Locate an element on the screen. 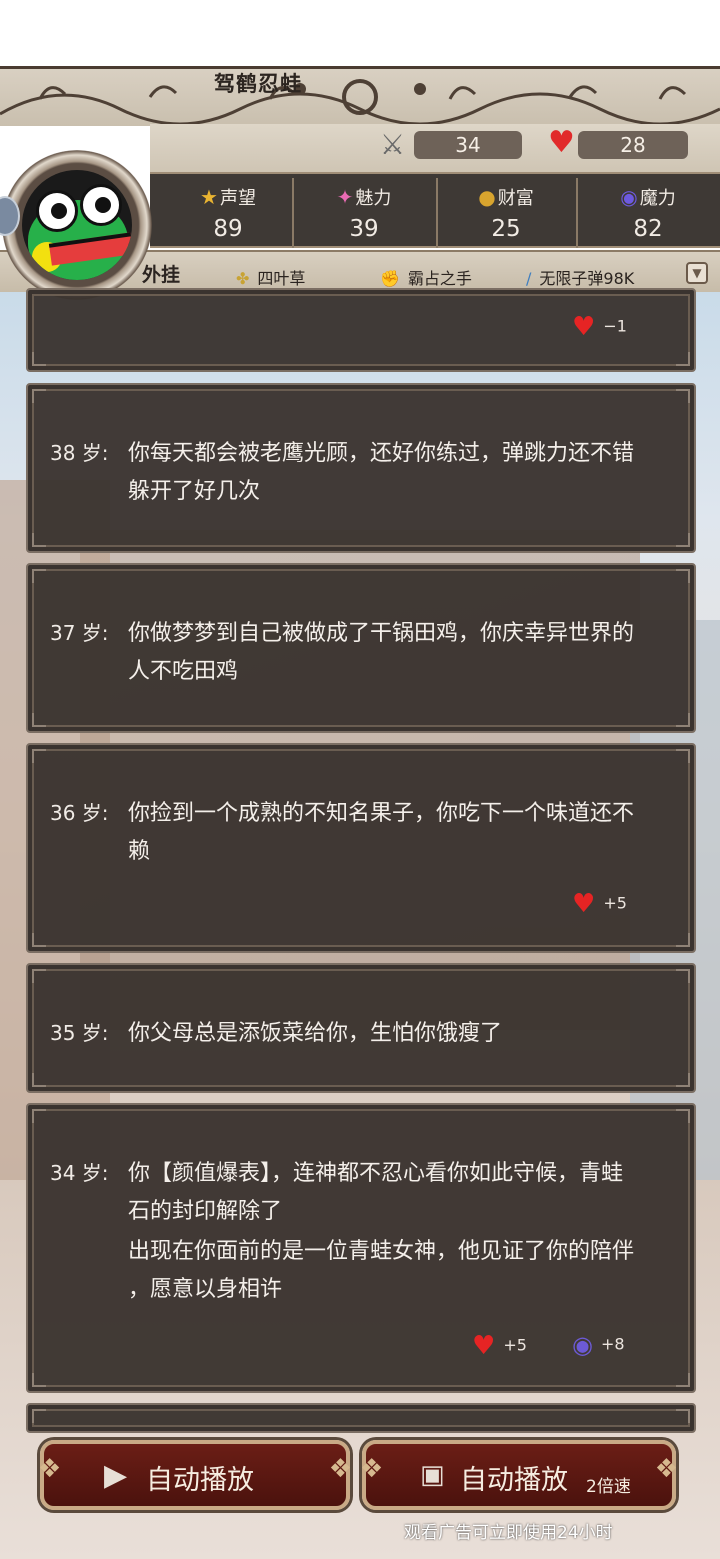 This screenshot has width=720, height=1559. vine-ornament is located at coordinates (360, 102).